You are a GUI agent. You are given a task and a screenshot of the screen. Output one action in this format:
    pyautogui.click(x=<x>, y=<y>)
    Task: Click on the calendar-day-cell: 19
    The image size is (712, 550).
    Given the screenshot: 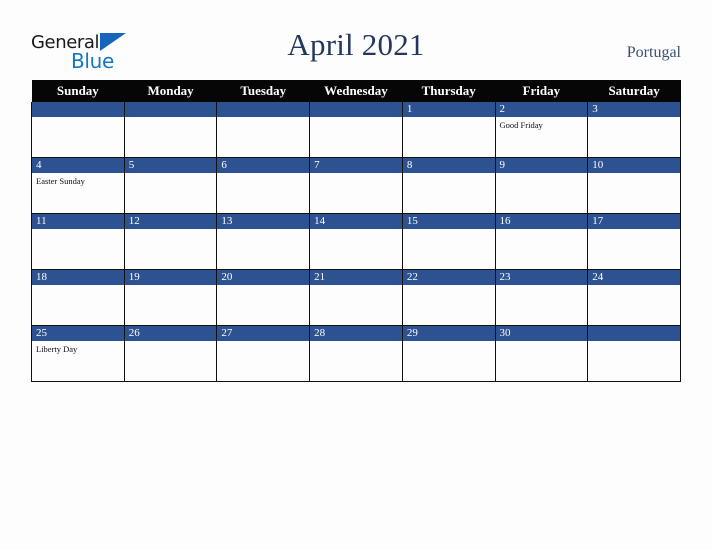 What is the action you would take?
    pyautogui.click(x=170, y=297)
    